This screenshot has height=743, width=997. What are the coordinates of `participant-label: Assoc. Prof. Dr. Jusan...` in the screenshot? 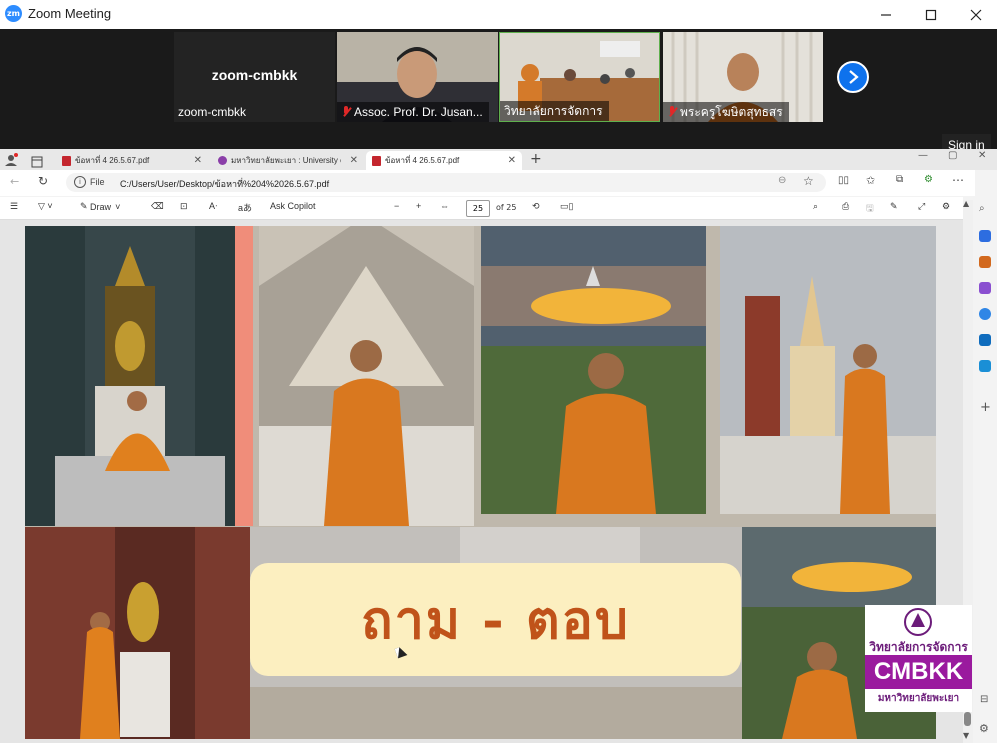 It's located at (413, 112).